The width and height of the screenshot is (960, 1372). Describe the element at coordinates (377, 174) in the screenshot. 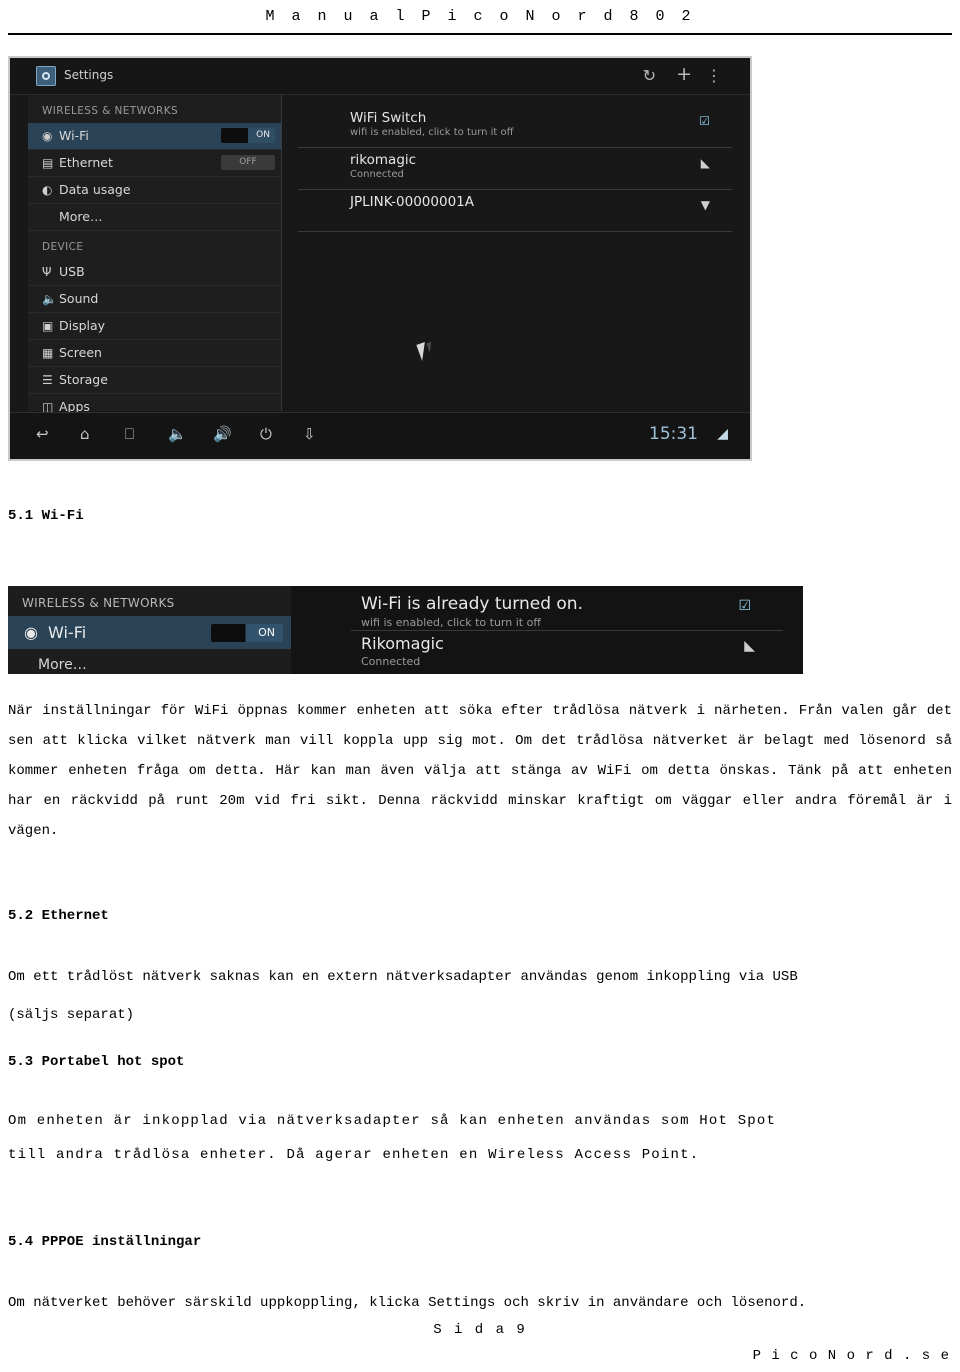

I see `item-subtitle: Connected` at that location.